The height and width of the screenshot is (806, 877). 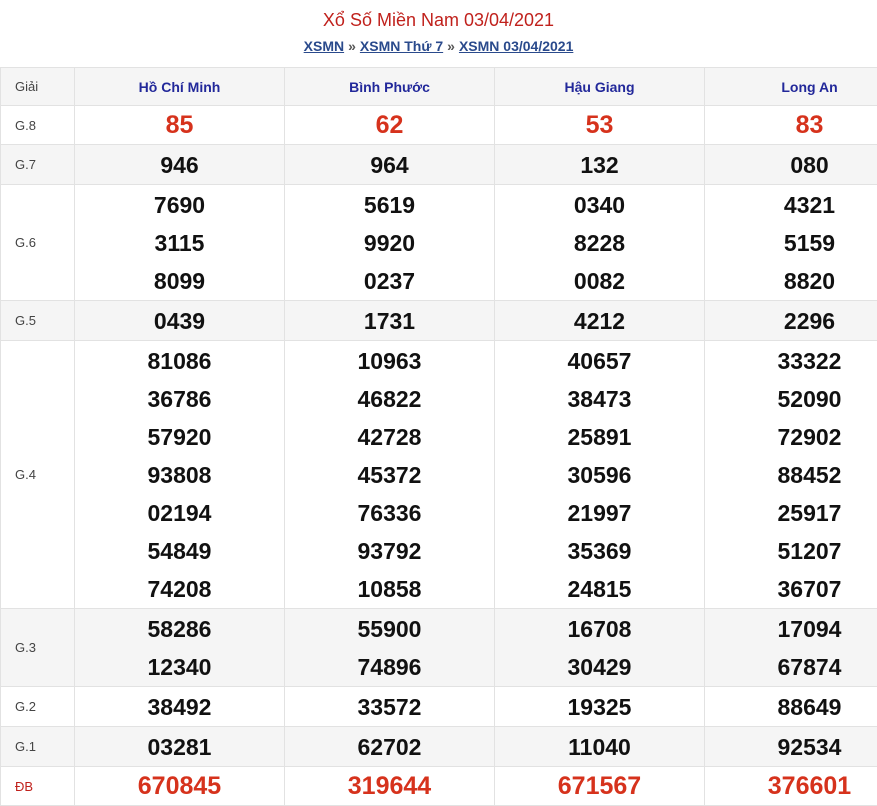 I want to click on result-cell: 2296, so click(x=791, y=321).